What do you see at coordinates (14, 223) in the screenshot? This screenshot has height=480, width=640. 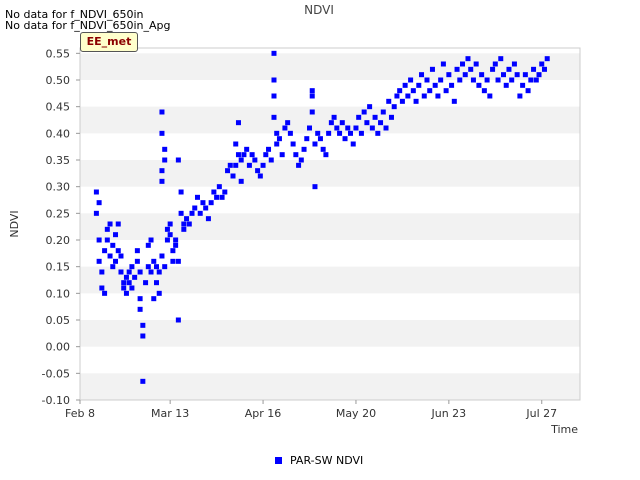 I see `y-axis-label: NDVI` at bounding box center [14, 223].